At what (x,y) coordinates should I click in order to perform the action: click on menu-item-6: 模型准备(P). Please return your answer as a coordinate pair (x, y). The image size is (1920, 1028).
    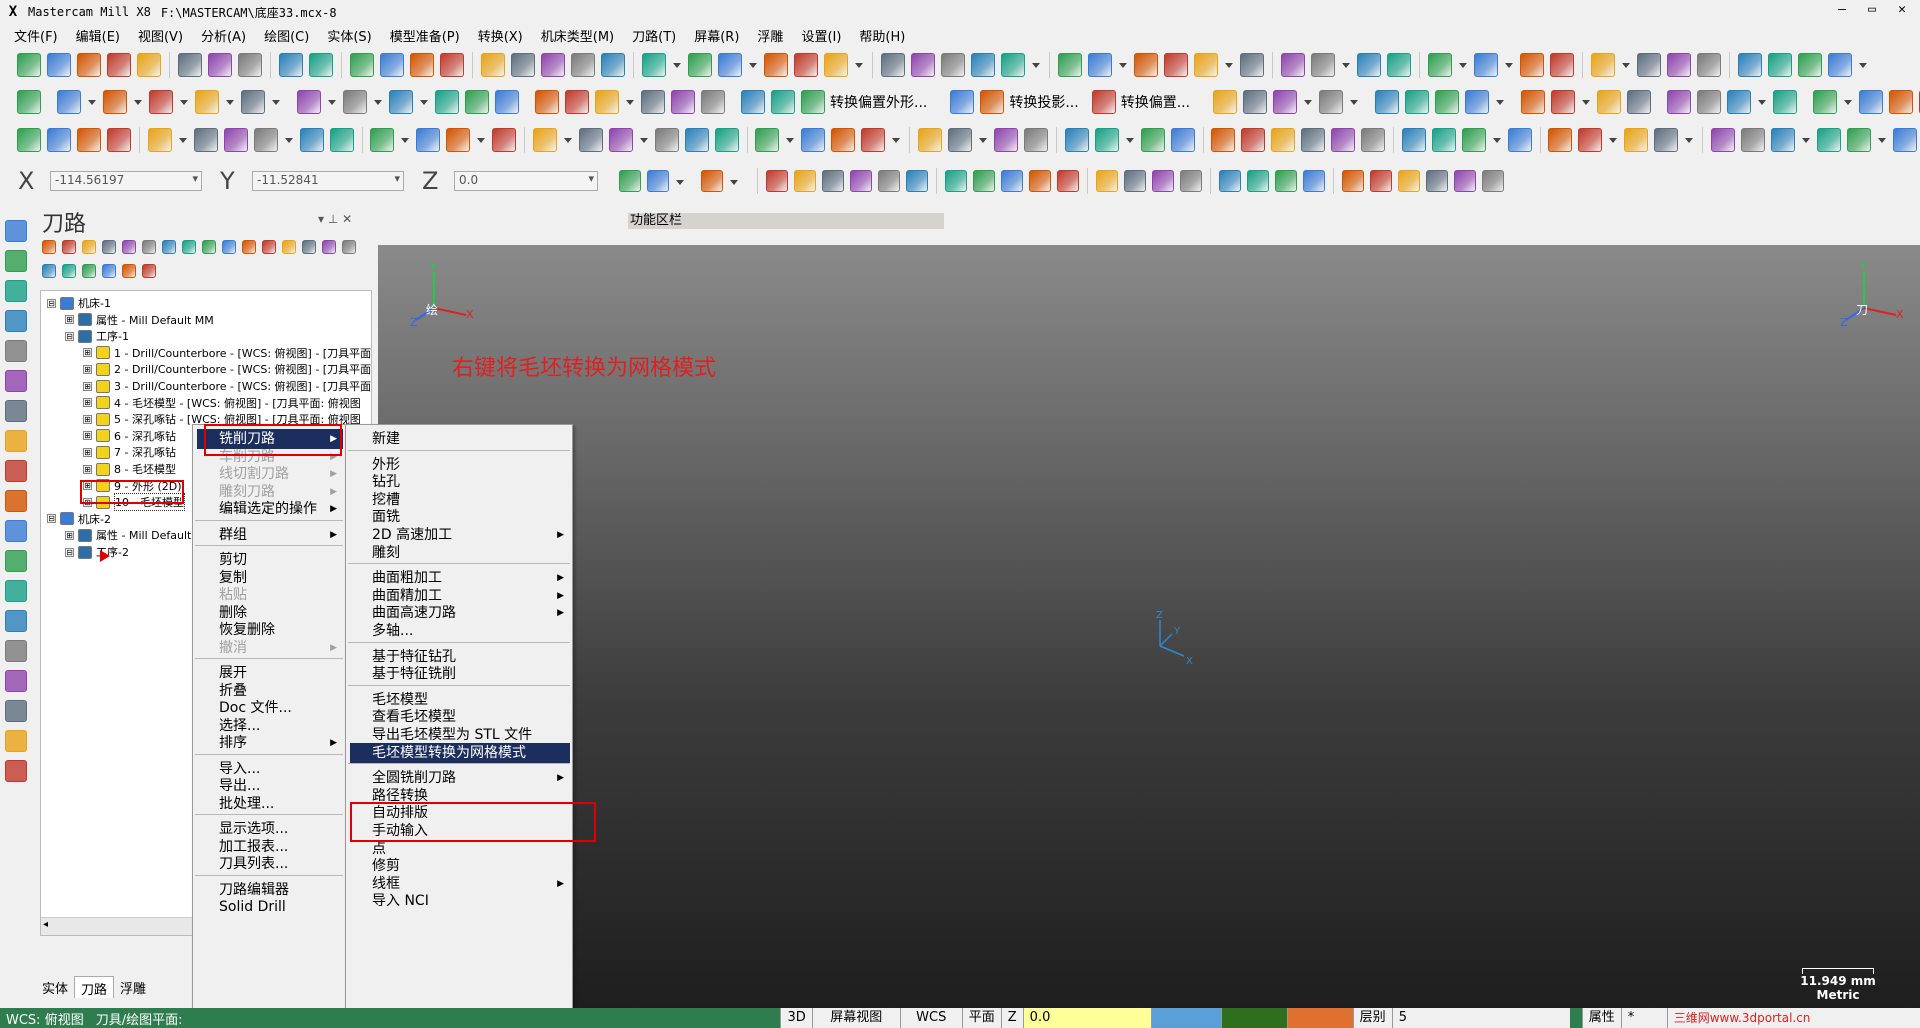
    Looking at the image, I should click on (425, 35).